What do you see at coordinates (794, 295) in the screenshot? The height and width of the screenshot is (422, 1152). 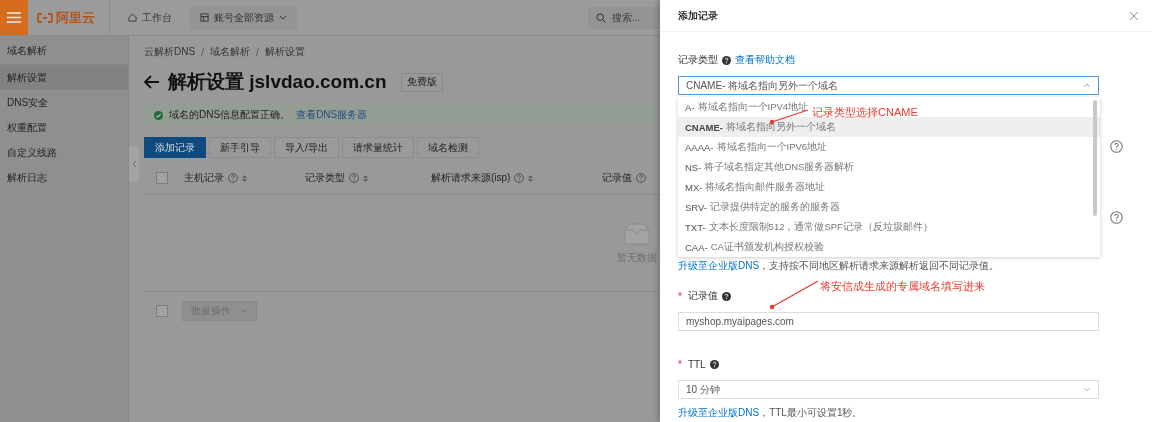 I see `annotation-arrow` at bounding box center [794, 295].